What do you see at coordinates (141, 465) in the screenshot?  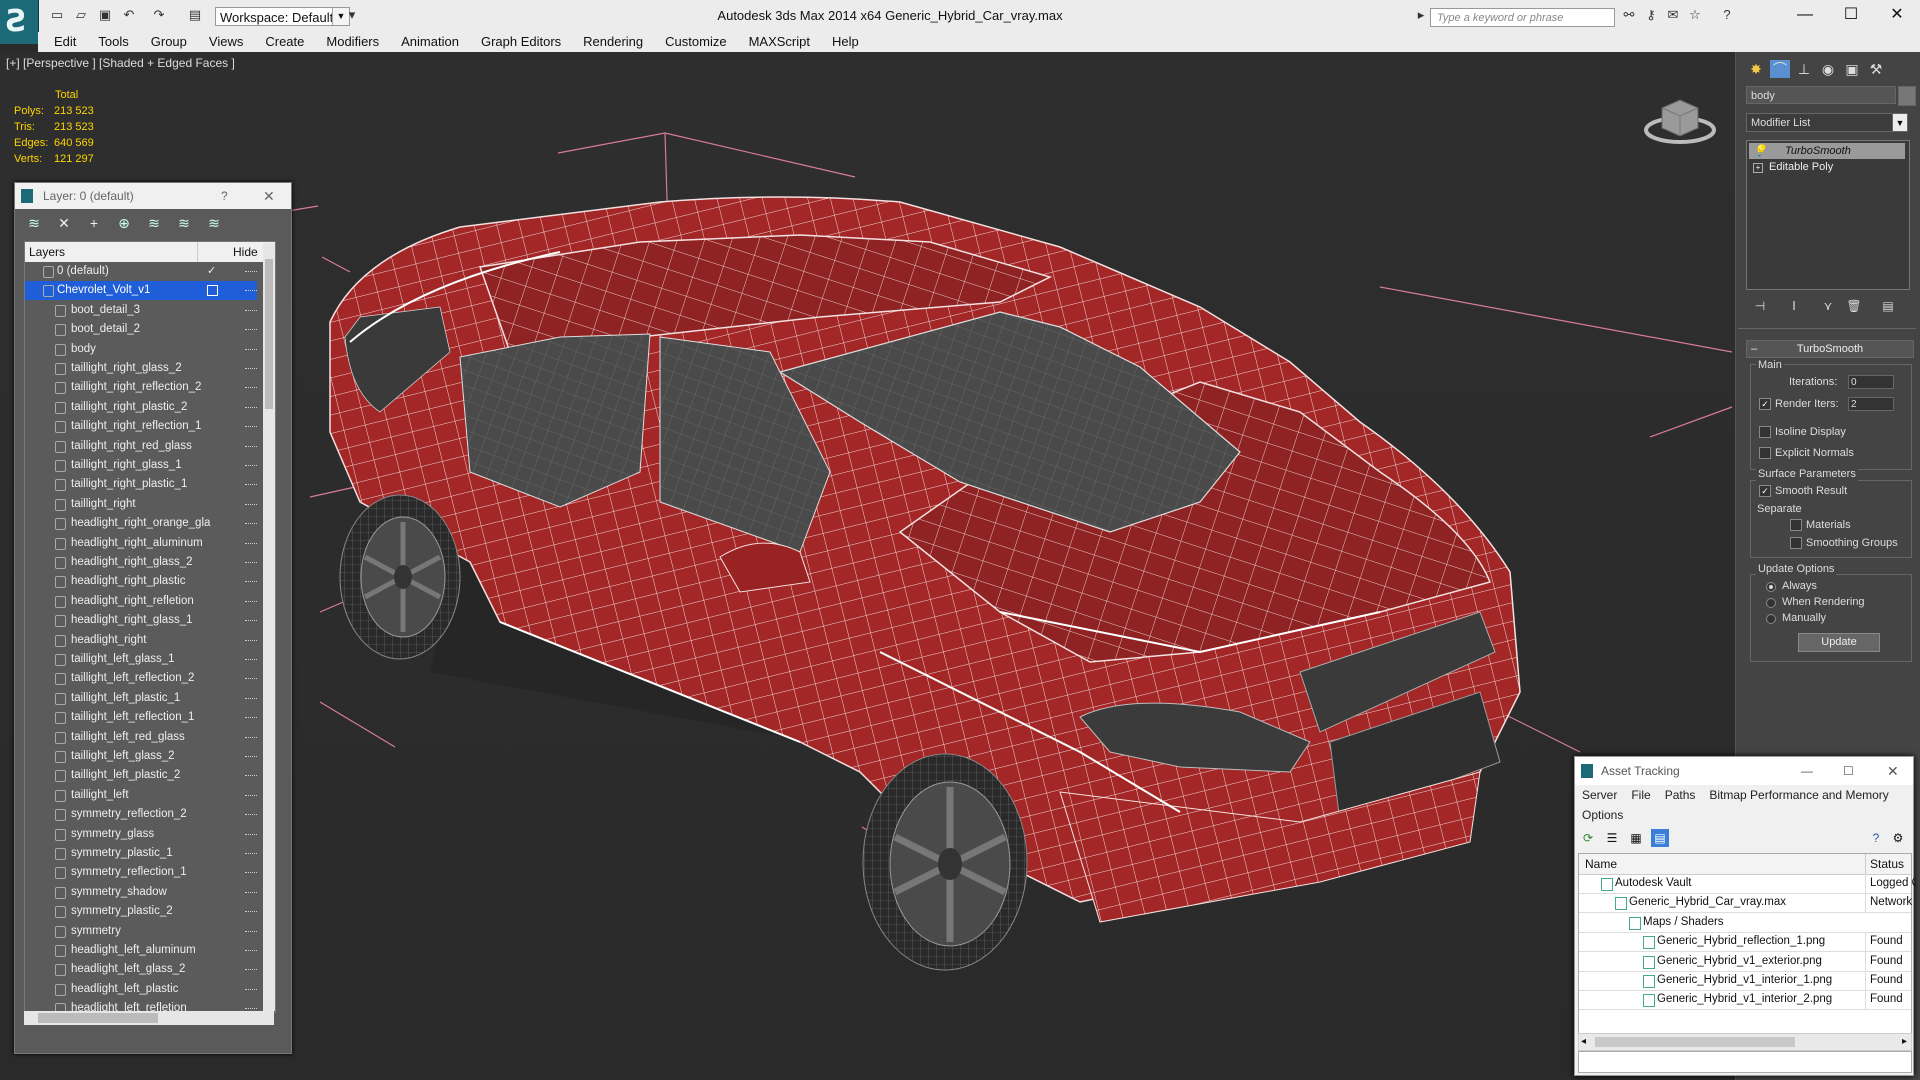 I see `layer-row: taillight_right_glass_1` at bounding box center [141, 465].